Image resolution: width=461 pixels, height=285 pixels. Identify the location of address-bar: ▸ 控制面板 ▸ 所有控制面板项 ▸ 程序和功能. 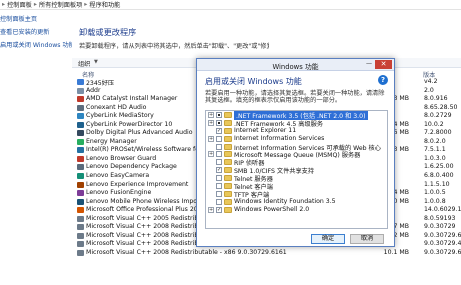
(230, 5).